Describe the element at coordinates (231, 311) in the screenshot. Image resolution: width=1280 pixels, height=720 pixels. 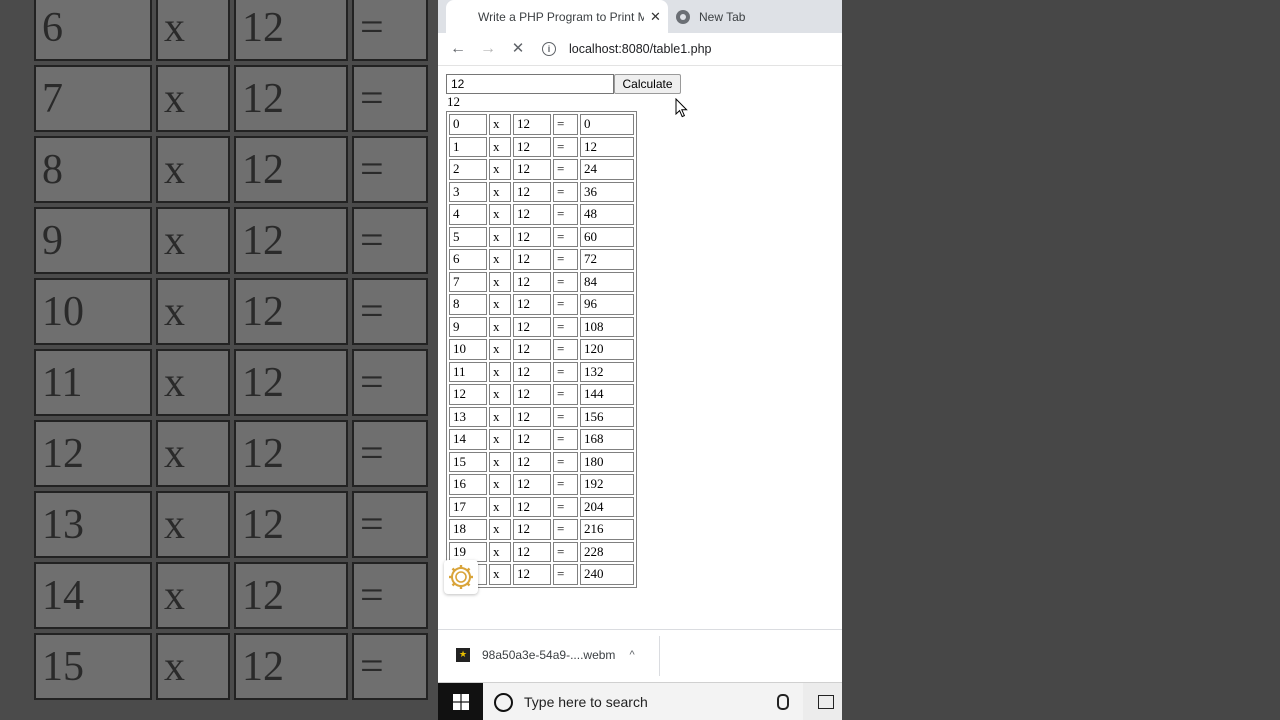
I see `background-row: 10 x 12 =` at that location.